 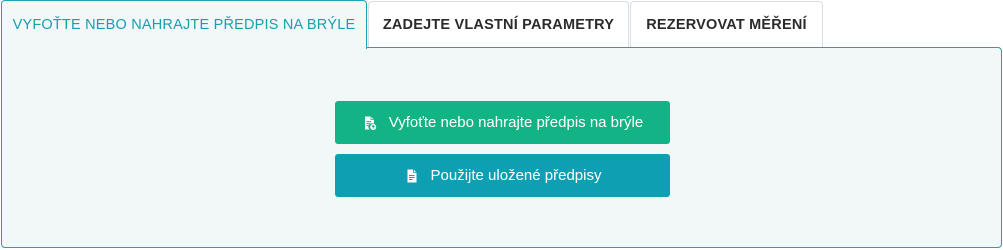 What do you see at coordinates (412, 176) in the screenshot?
I see `document-icon` at bounding box center [412, 176].